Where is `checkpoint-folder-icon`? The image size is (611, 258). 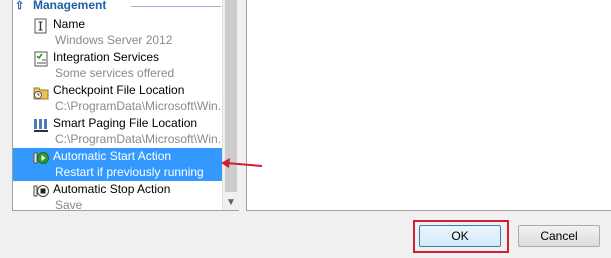 checkpoint-folder-icon is located at coordinates (41, 92).